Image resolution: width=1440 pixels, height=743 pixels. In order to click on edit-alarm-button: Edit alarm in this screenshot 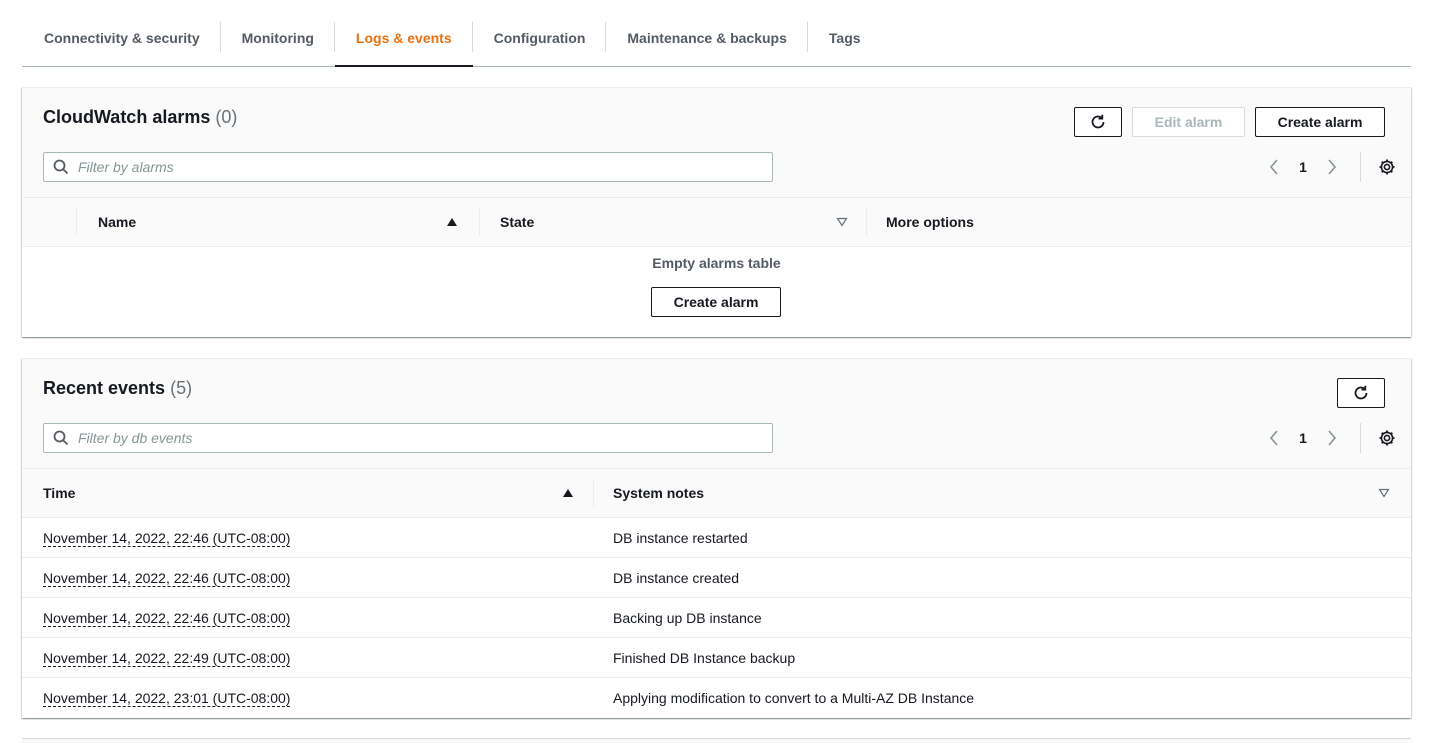, I will do `click(1188, 122)`.